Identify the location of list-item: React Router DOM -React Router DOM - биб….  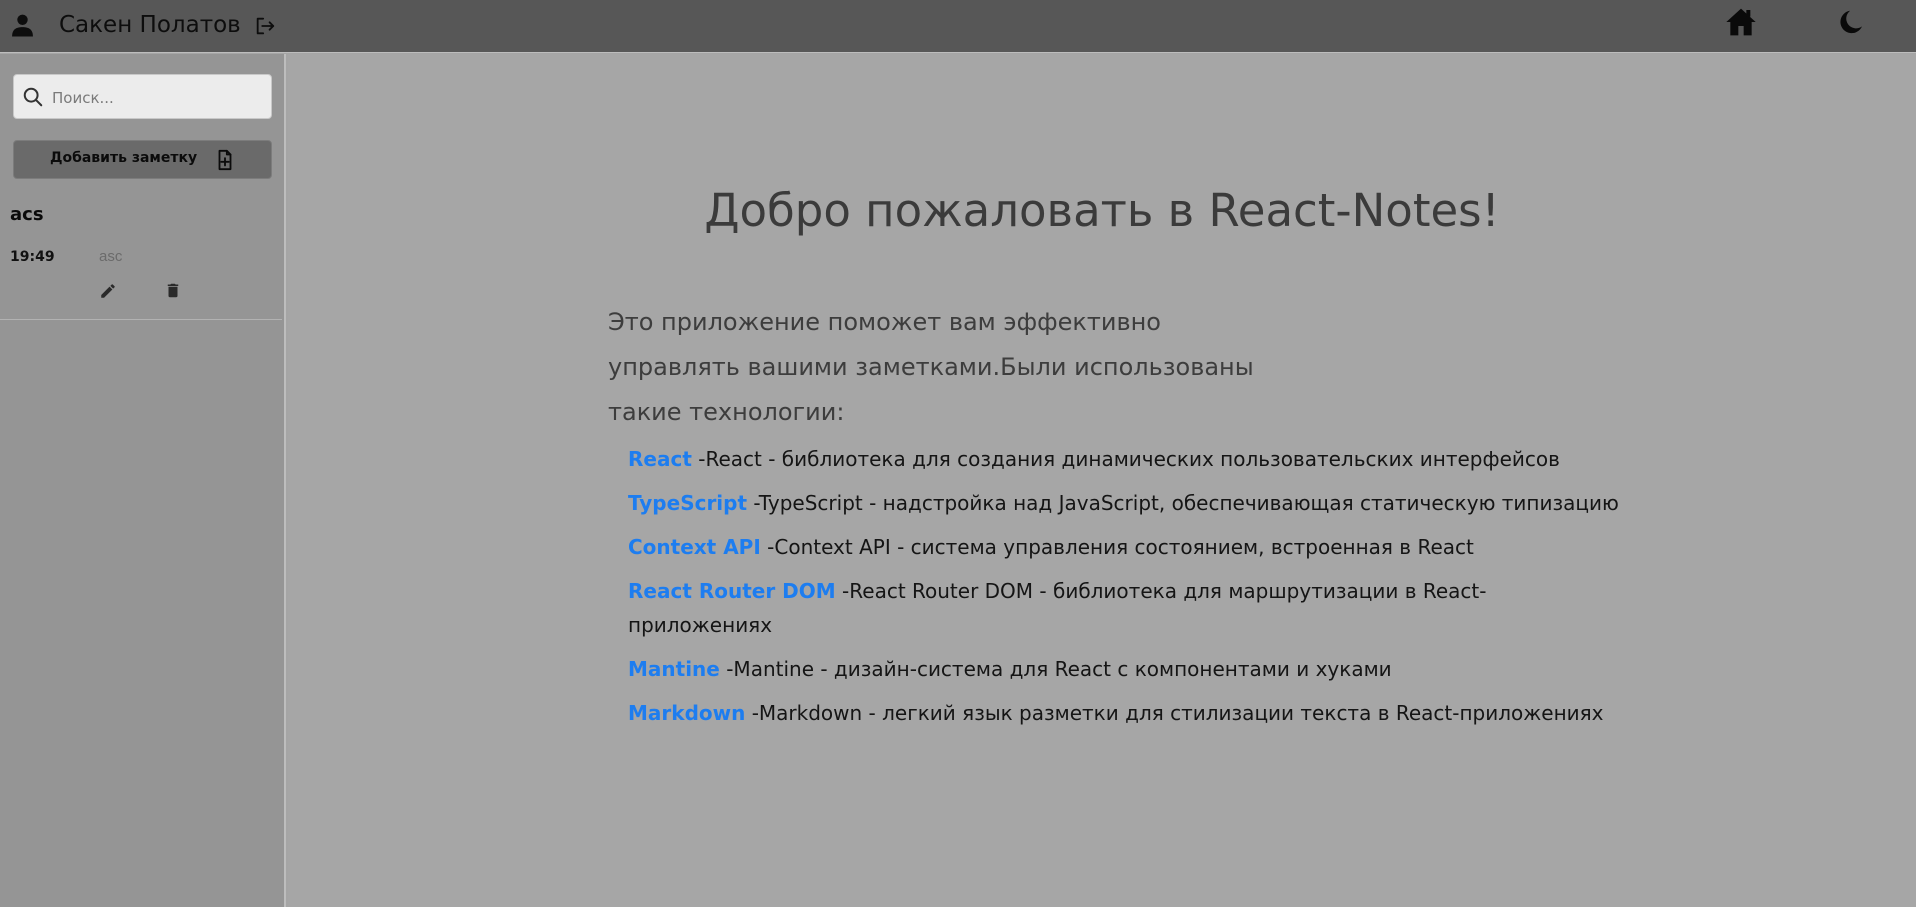
(1128, 608).